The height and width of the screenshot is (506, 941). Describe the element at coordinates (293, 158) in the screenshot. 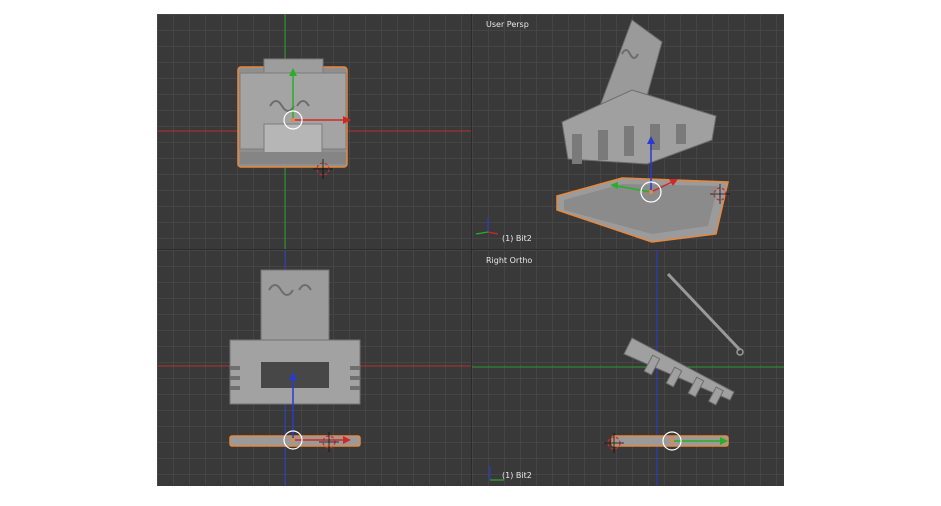

I see `front-edge` at that location.